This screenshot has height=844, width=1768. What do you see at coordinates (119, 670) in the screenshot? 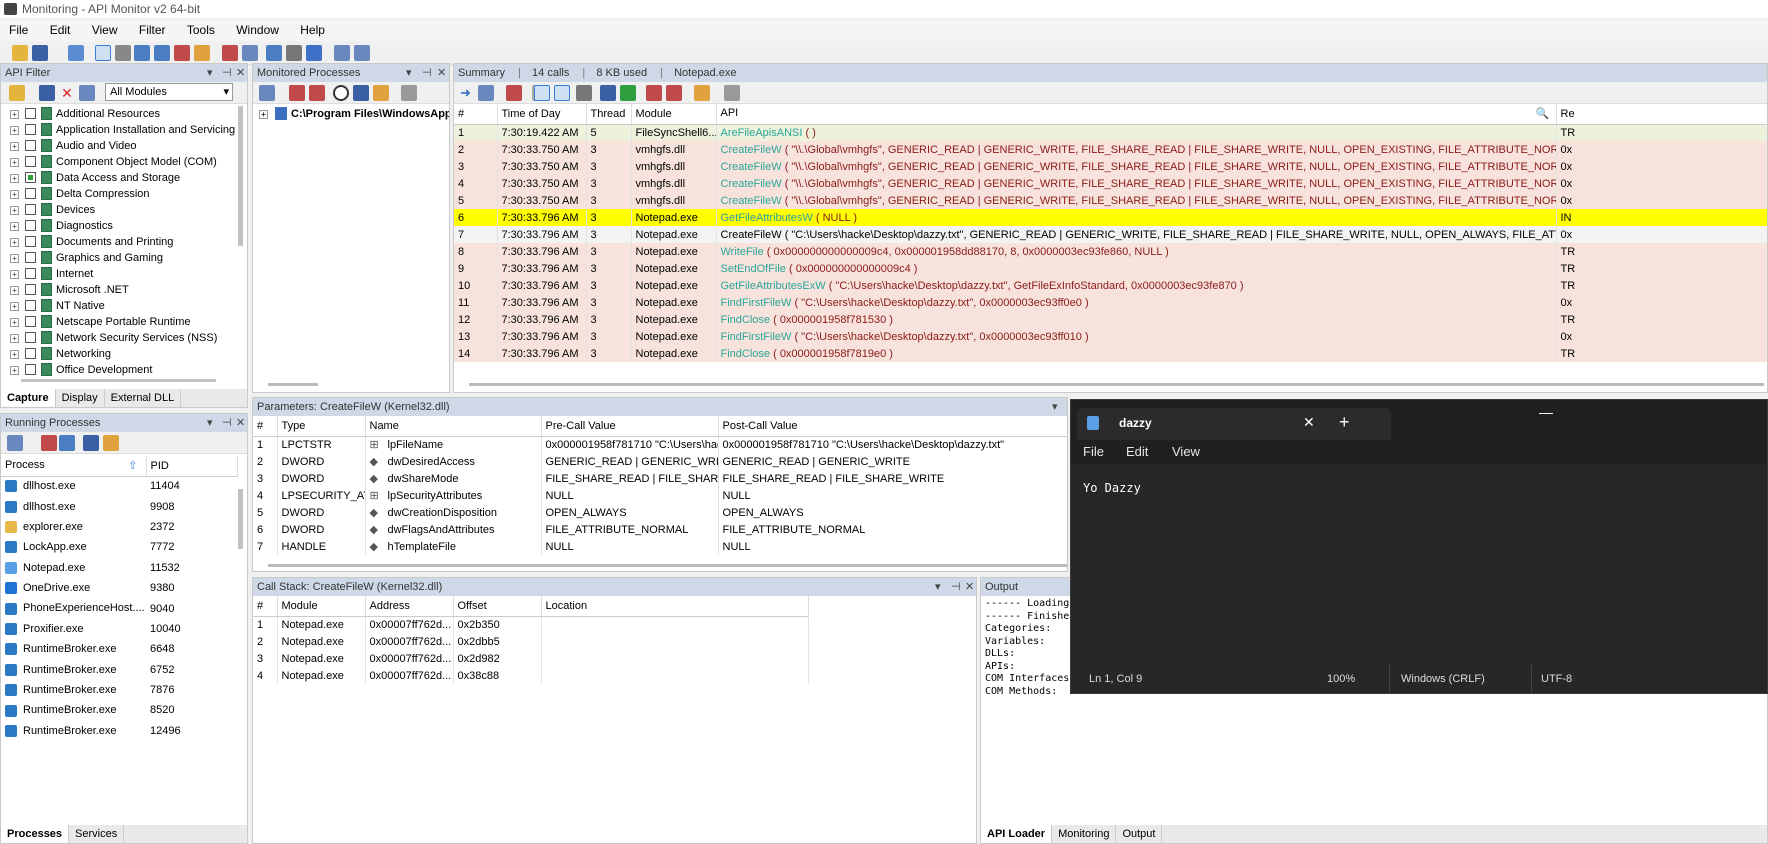
I see `process-row: RuntimeBroker.exe 6752` at bounding box center [119, 670].